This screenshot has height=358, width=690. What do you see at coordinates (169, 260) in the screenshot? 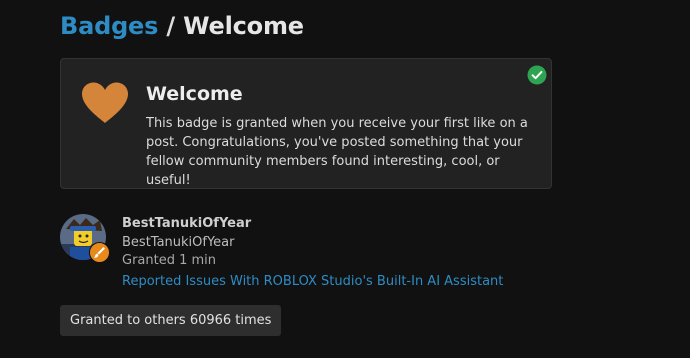
I see `granted-time: Granted 1 min` at bounding box center [169, 260].